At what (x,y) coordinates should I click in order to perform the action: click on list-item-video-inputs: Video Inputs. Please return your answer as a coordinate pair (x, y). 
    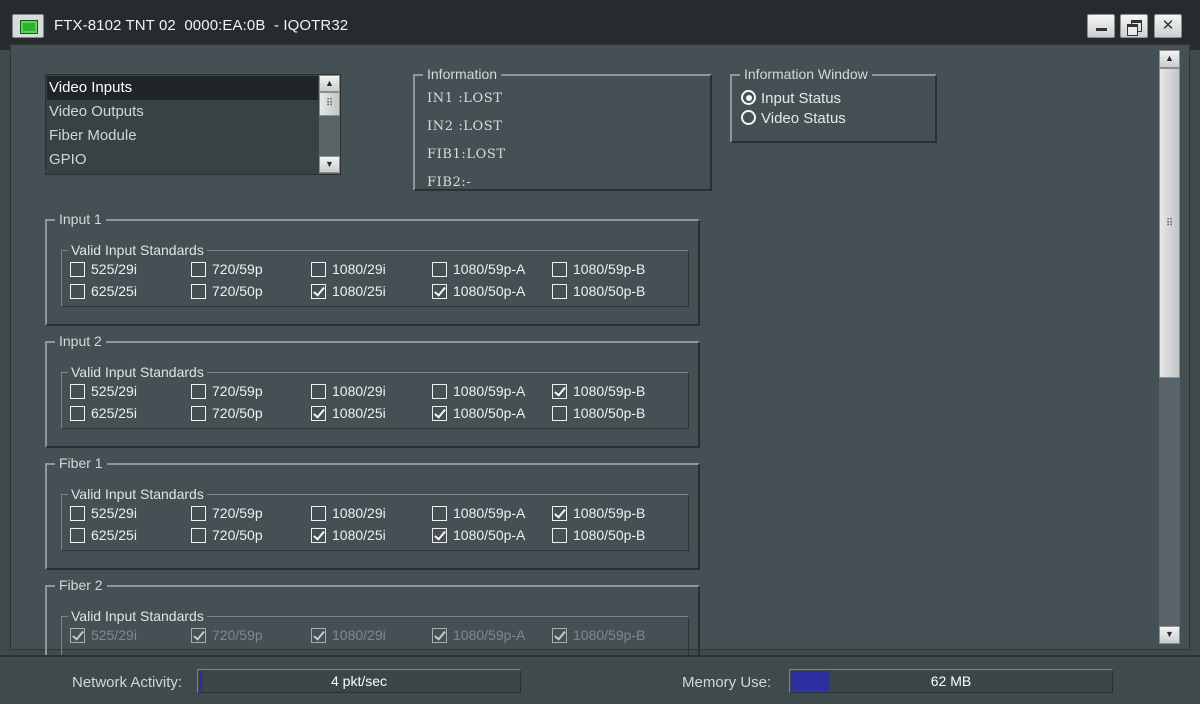
    Looking at the image, I should click on (182, 88).